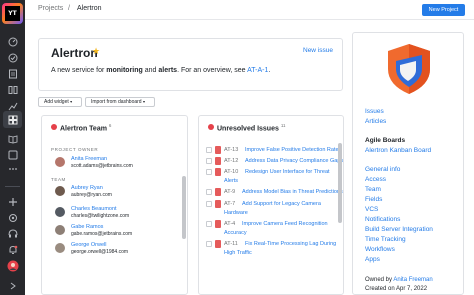  I want to click on issues-link: Issues, so click(374, 111).